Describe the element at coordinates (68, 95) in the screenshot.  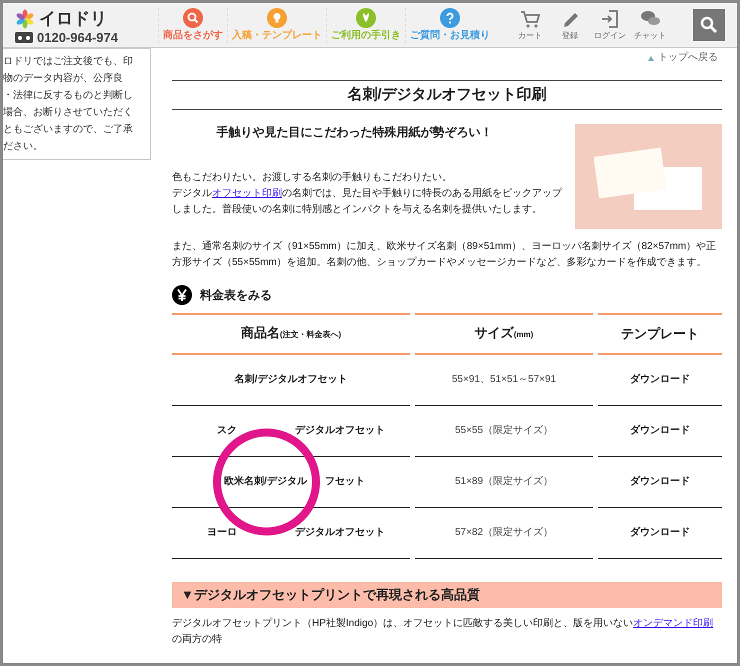
I see `notice-text: ・法律に反するものと判断し` at that location.